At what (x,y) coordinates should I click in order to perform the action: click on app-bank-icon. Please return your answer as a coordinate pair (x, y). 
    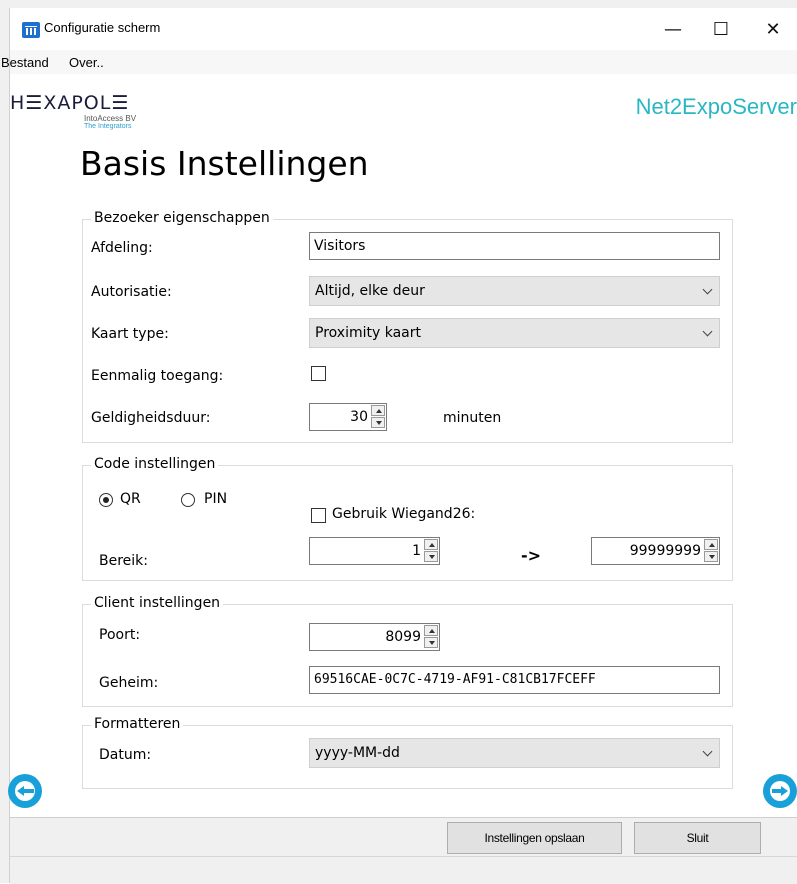
    Looking at the image, I should click on (31, 30).